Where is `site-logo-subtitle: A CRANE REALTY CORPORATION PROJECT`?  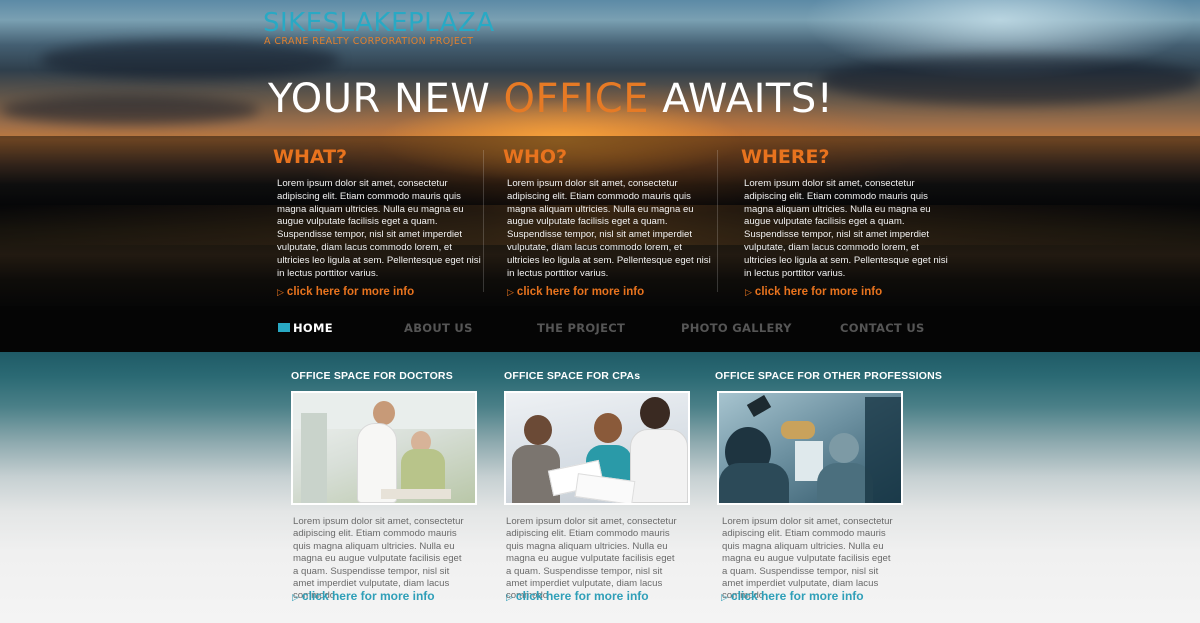
site-logo-subtitle: A CRANE REALTY CORPORATION PROJECT is located at coordinates (369, 41).